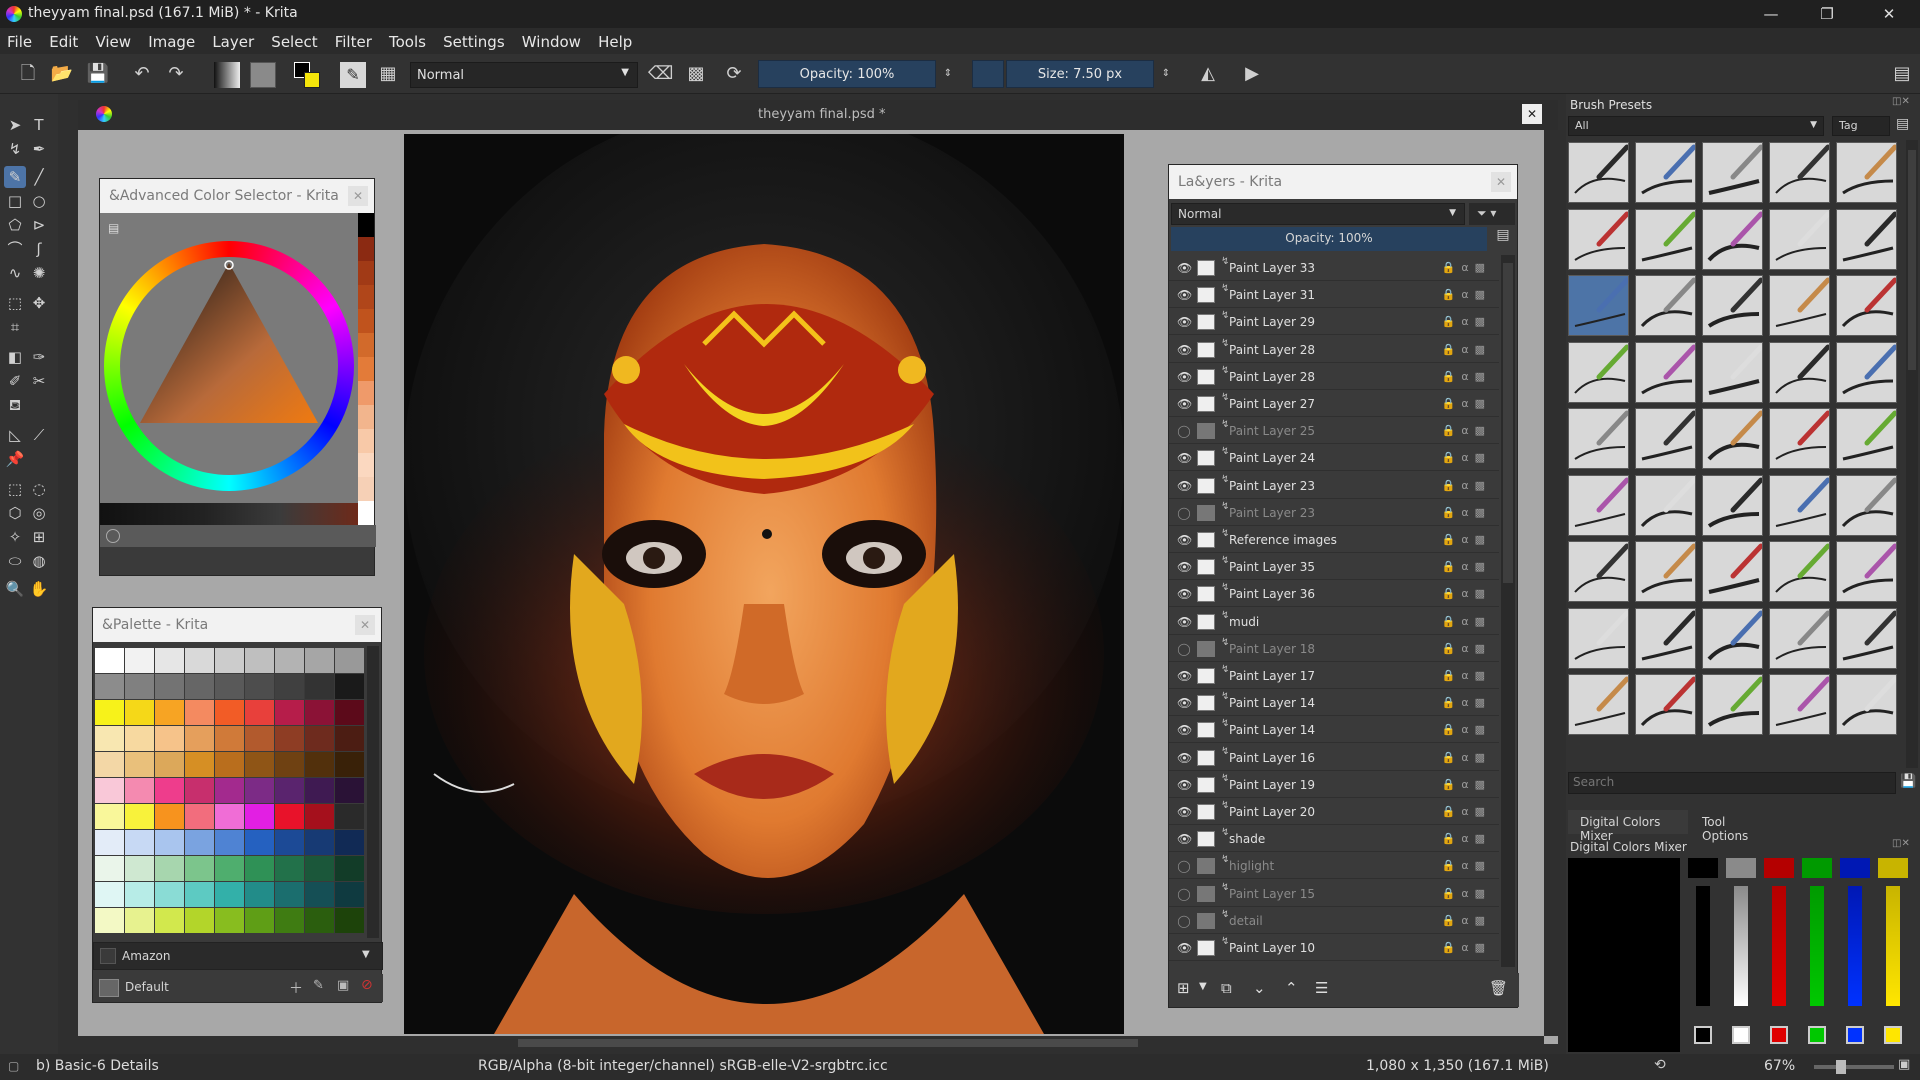 This screenshot has height=1080, width=1920. Describe the element at coordinates (142, 74) in the screenshot. I see `undo-icon: ↶` at that location.